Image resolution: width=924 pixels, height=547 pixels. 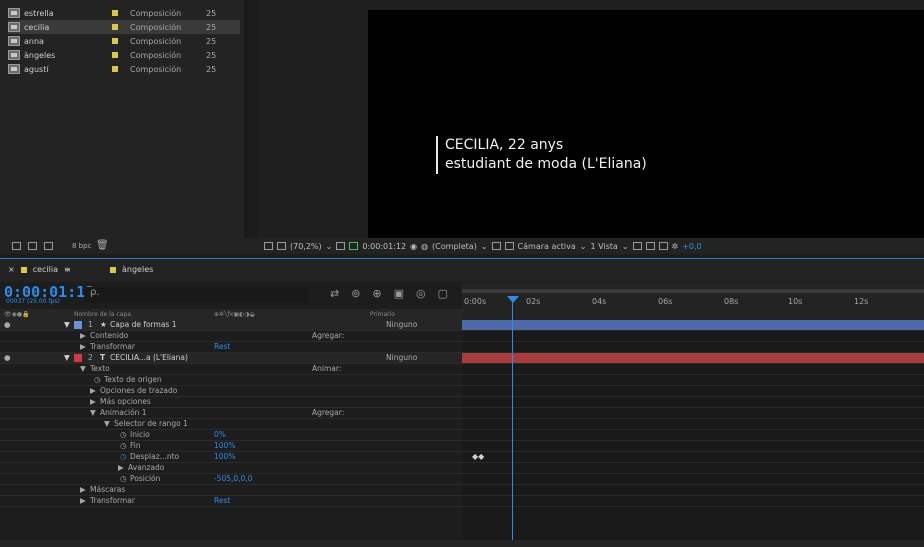 I want to click on grid-icon, so click(x=341, y=246).